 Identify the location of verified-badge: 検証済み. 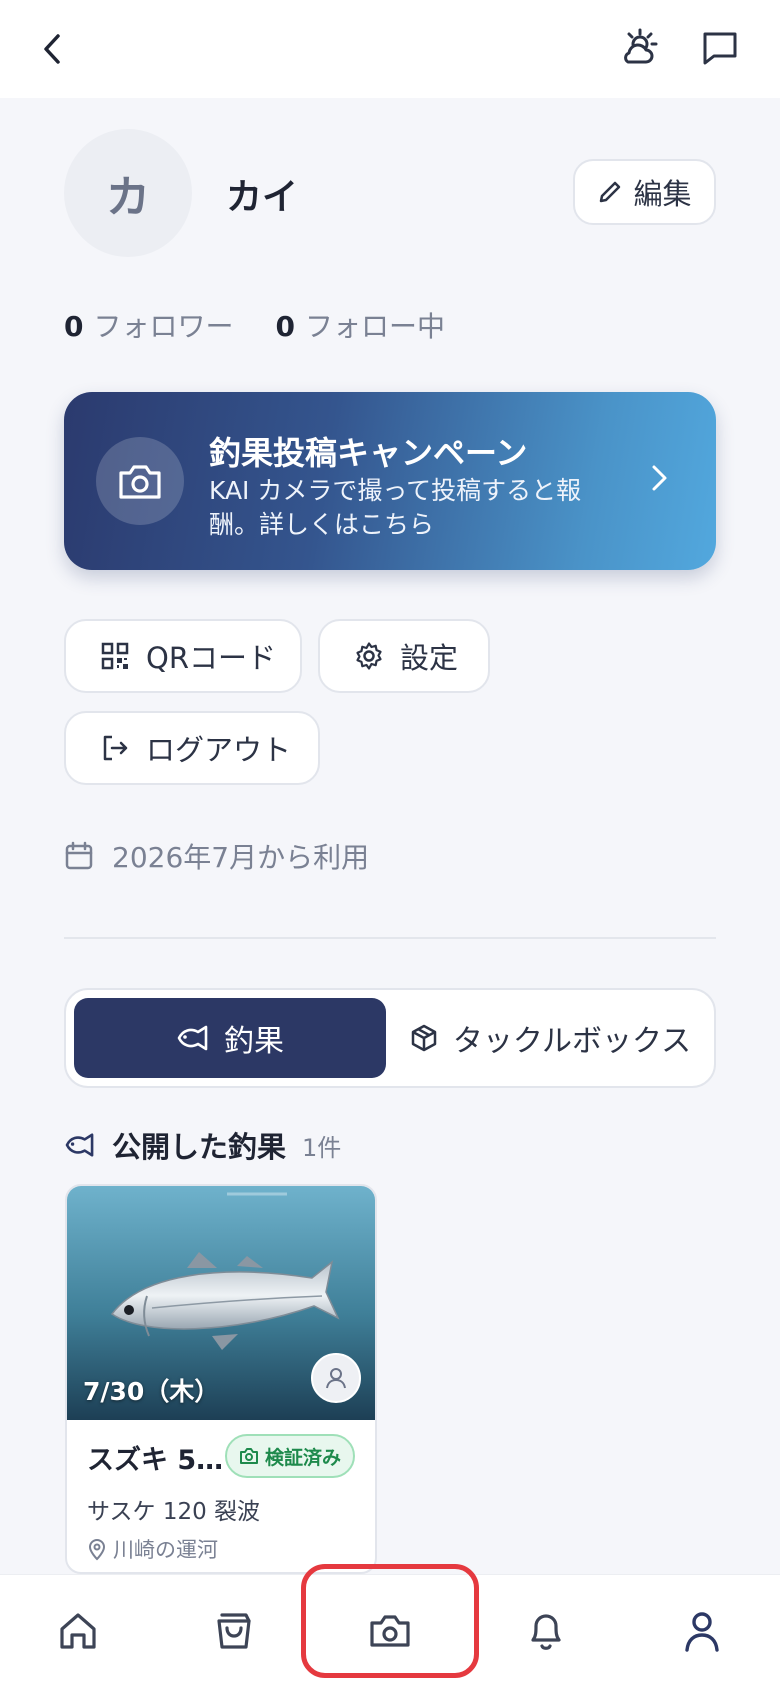
(290, 1456).